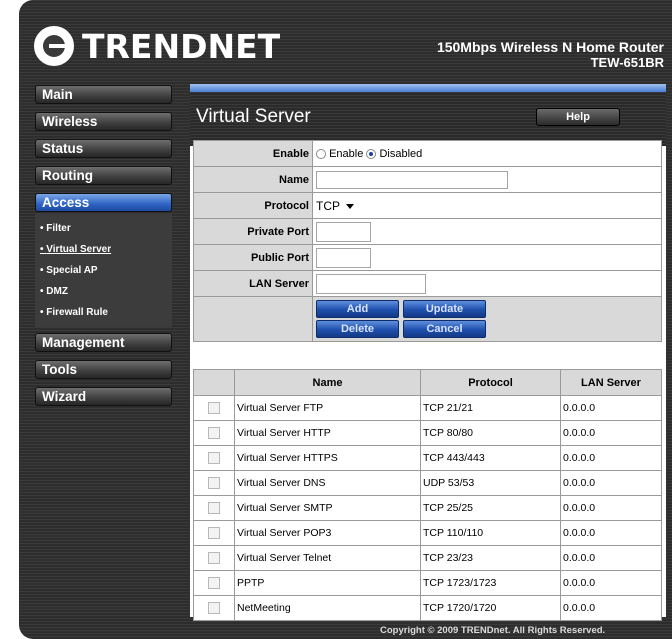 This screenshot has height=639, width=672. I want to click on enable-option-label: Enable, so click(346, 153).